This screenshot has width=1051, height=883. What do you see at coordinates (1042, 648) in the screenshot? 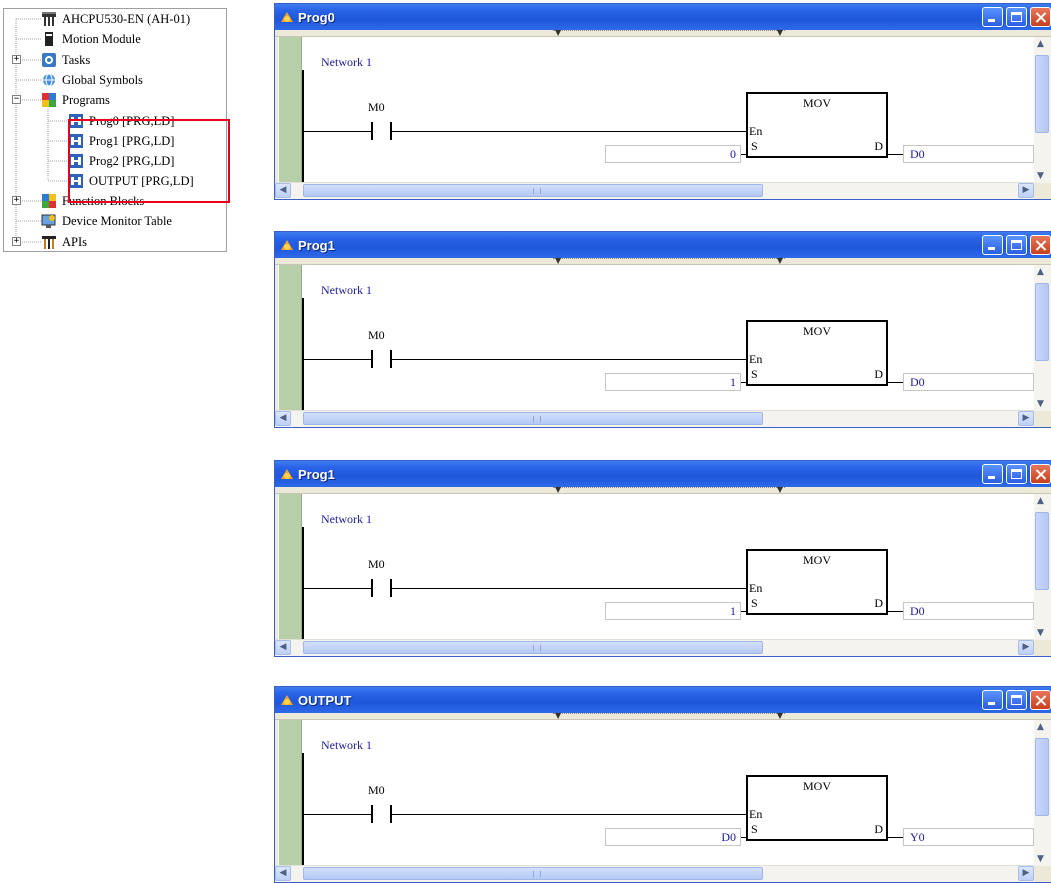
I see `scroll-corner` at bounding box center [1042, 648].